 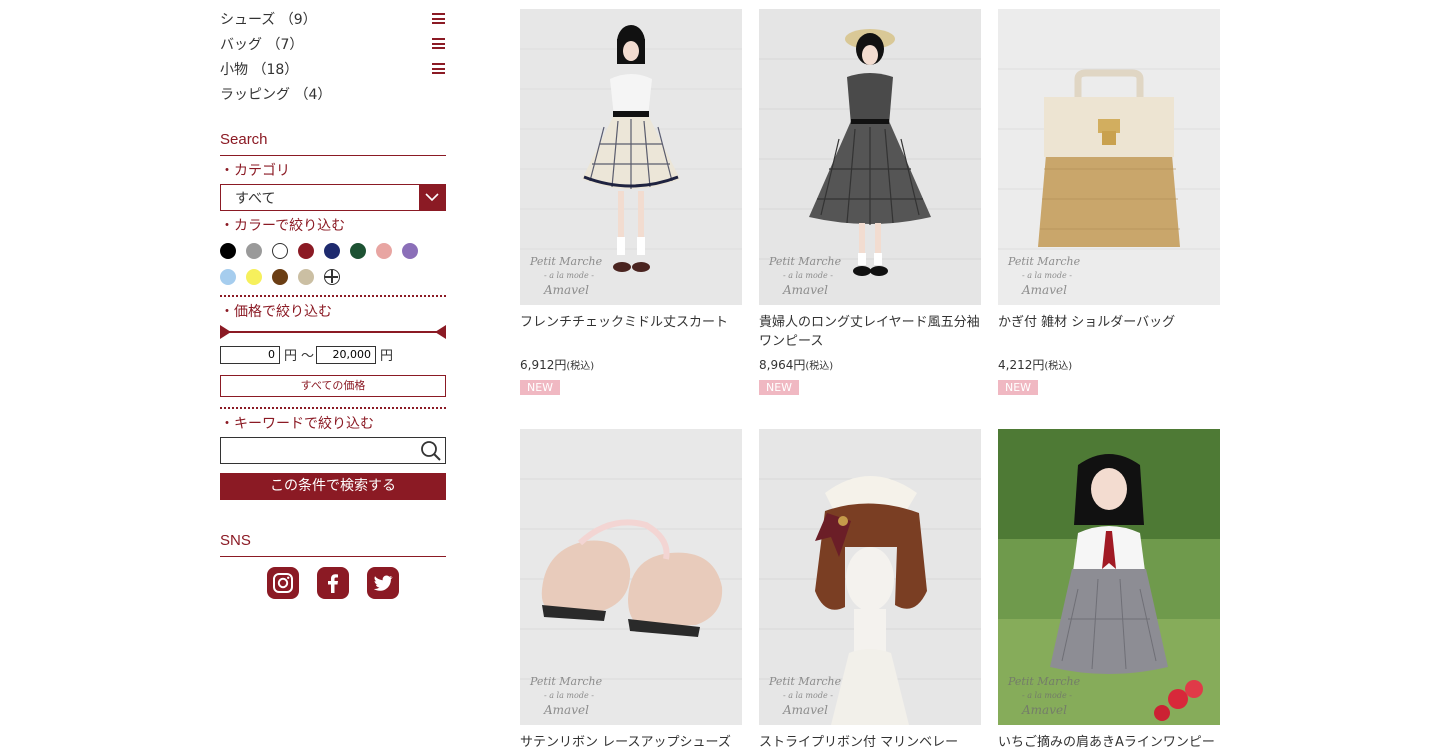 What do you see at coordinates (346, 354) in the screenshot?
I see `price-max-input` at bounding box center [346, 354].